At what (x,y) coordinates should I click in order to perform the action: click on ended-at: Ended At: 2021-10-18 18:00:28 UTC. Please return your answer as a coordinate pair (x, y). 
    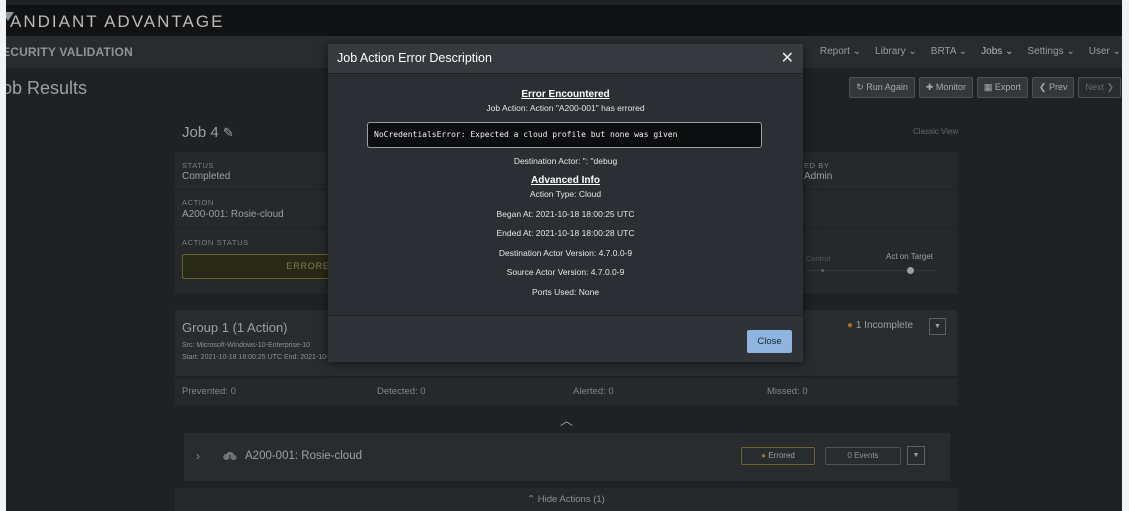
    Looking at the image, I should click on (565, 233).